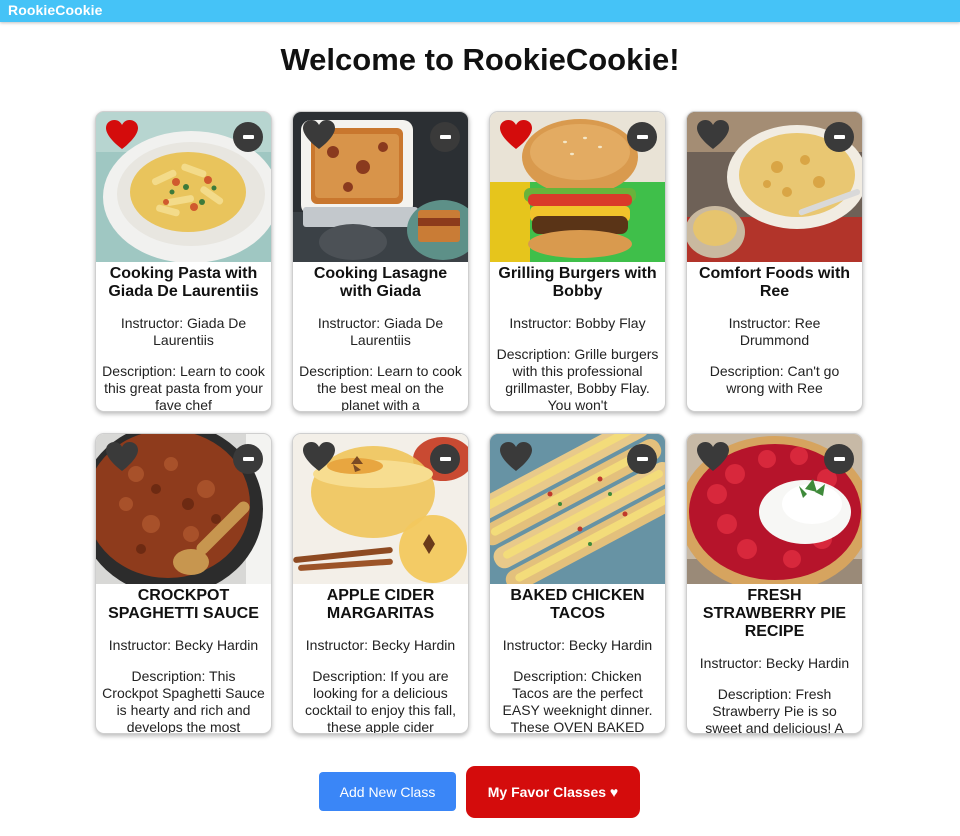 This screenshot has height=836, width=960. What do you see at coordinates (774, 379) in the screenshot?
I see `class-description: Description: Can't go wrong with Ree` at bounding box center [774, 379].